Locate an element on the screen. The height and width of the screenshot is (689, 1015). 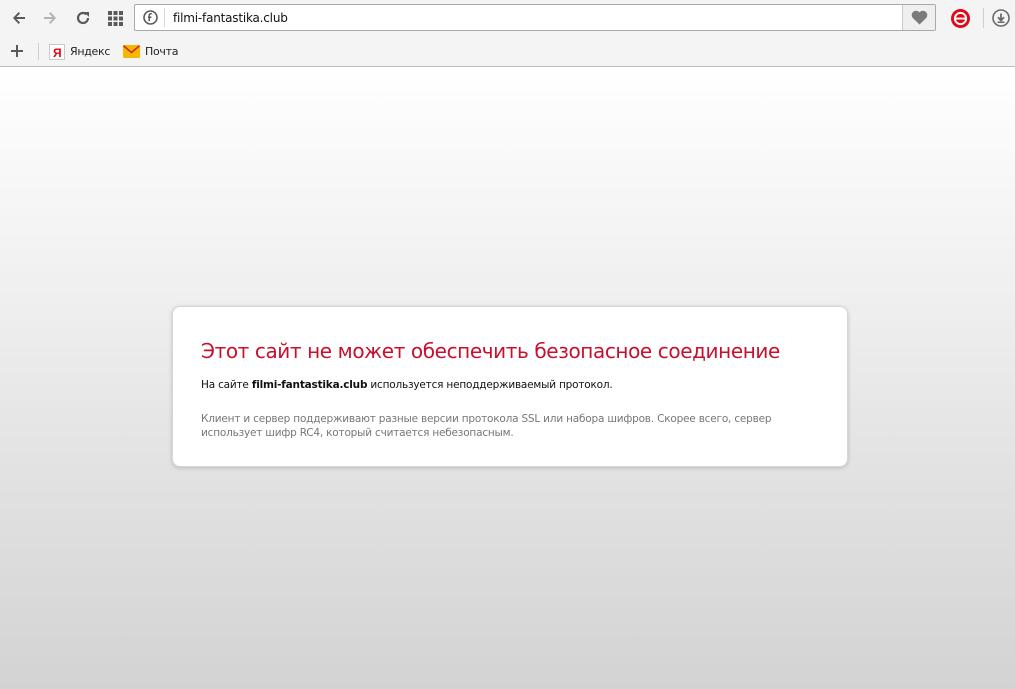
reload-button is located at coordinates (83, 18).